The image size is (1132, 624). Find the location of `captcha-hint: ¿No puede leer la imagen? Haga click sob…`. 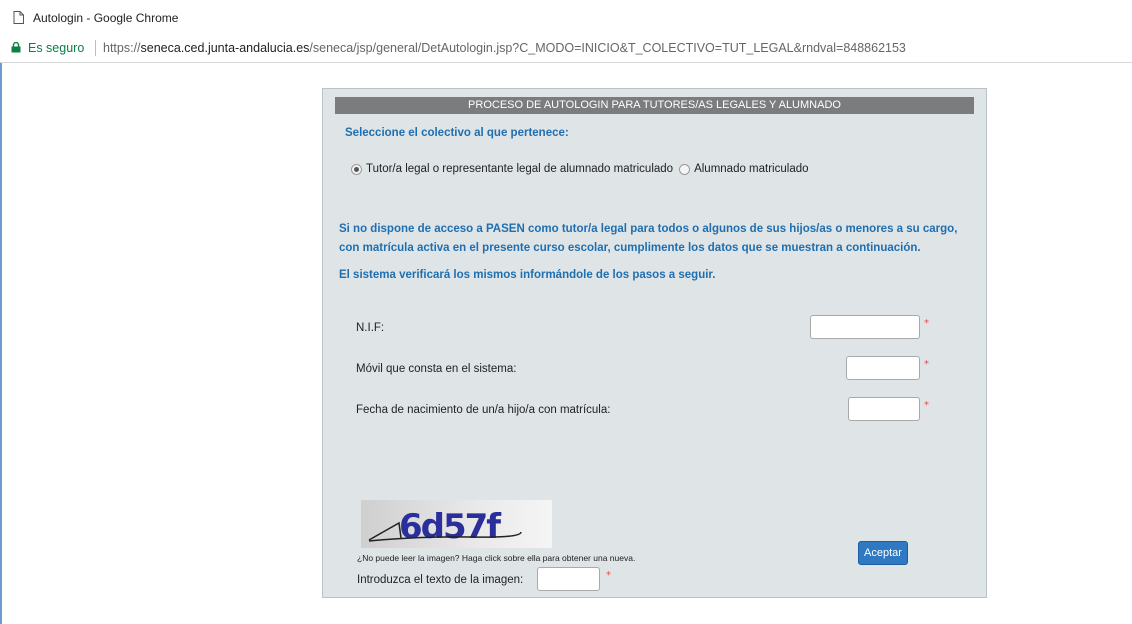

captcha-hint: ¿No puede leer la imagen? Haga click sob… is located at coordinates (496, 558).